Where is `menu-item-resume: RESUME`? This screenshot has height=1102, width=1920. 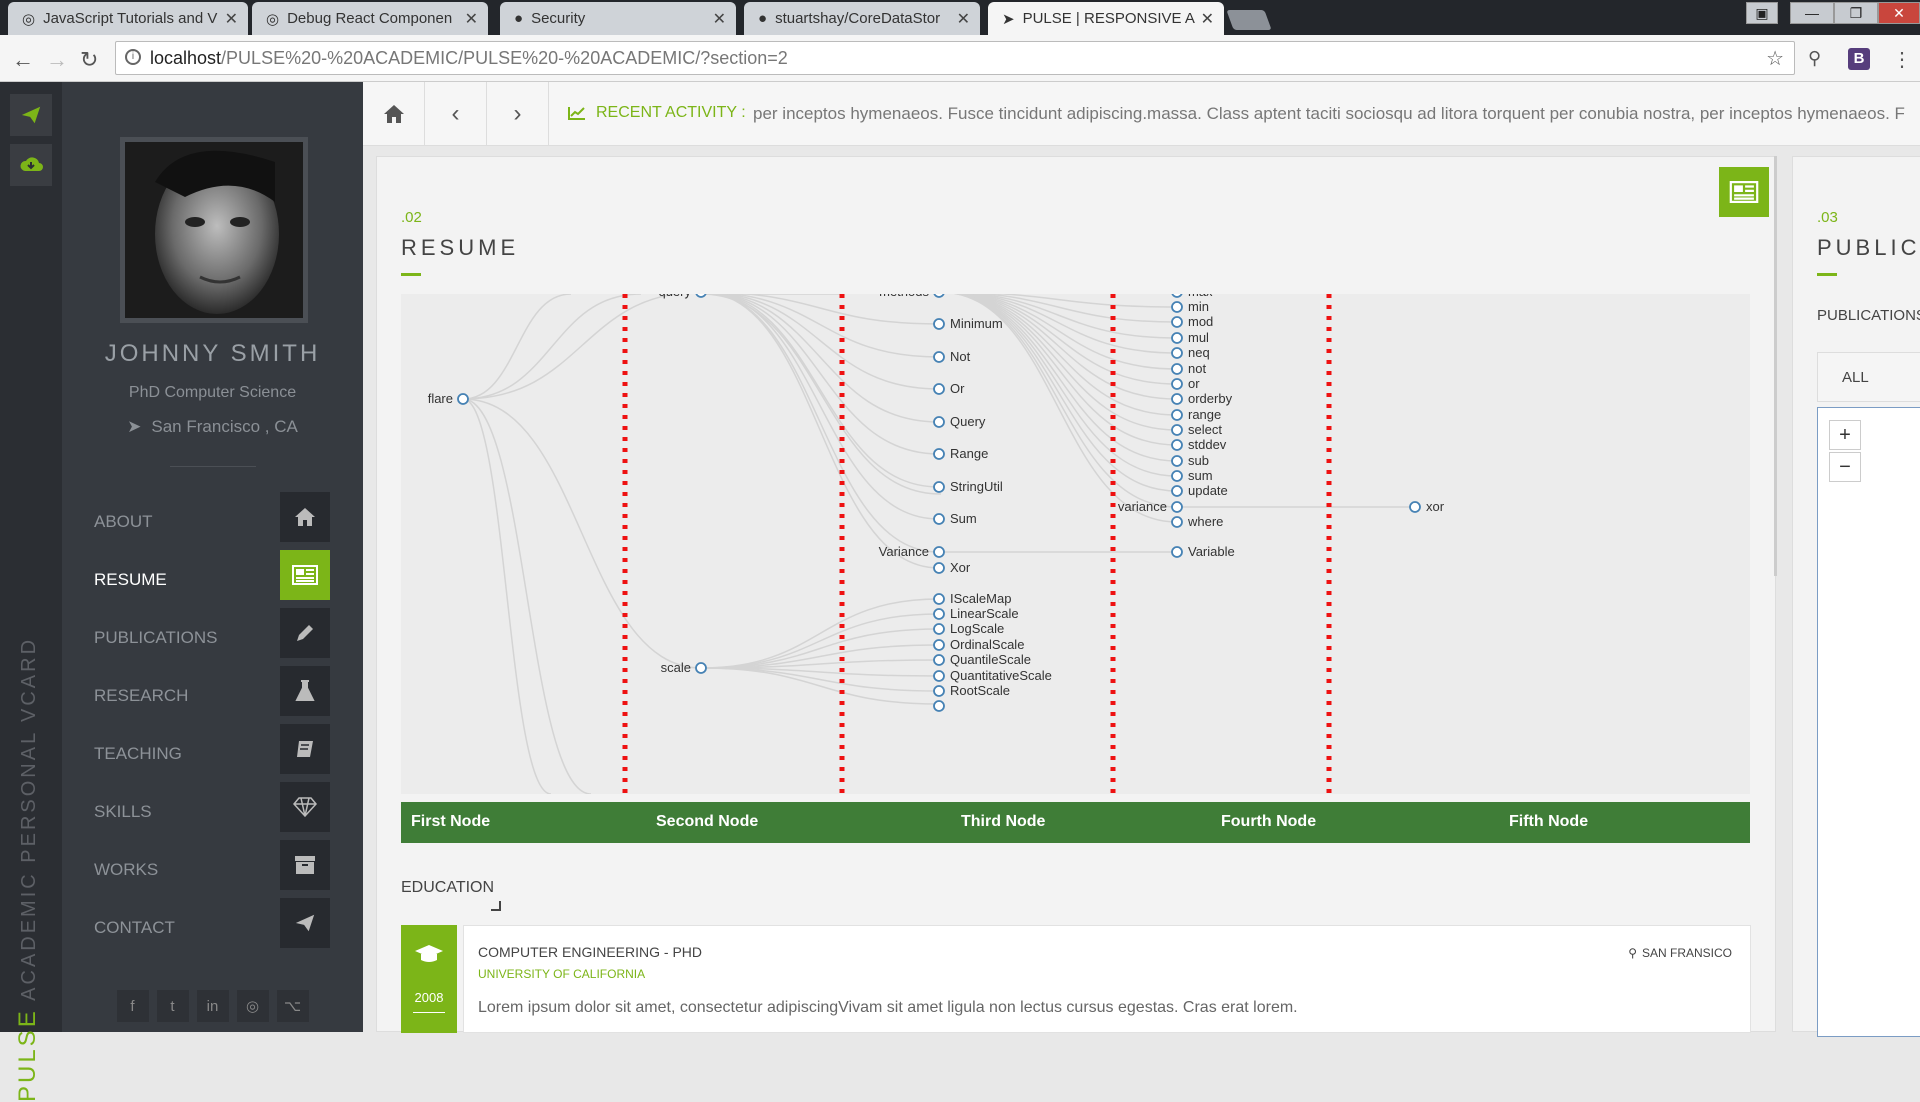
menu-item-resume: RESUME is located at coordinates (212, 579).